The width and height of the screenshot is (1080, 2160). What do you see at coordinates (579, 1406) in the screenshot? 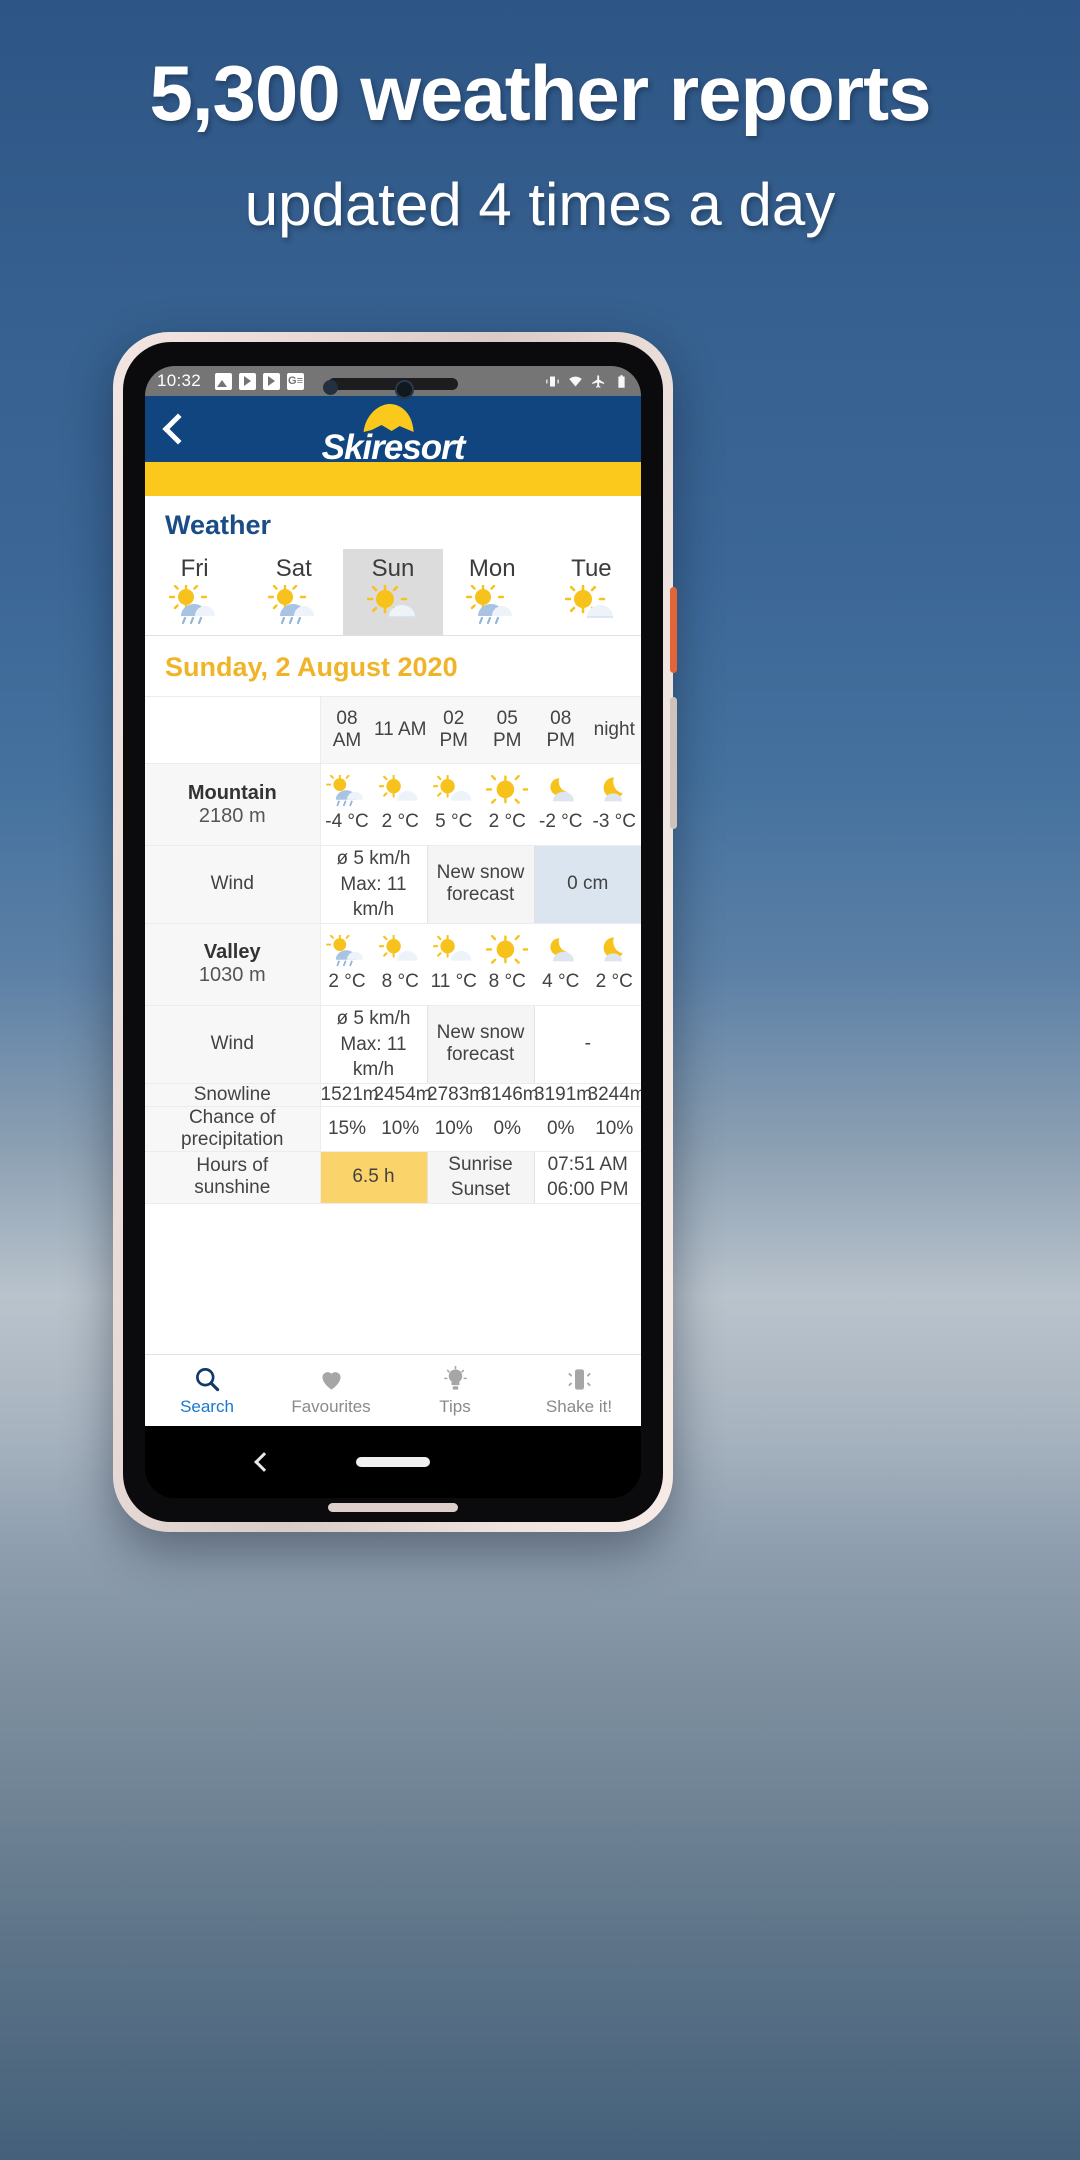
I see `nav-label: Shake it!` at bounding box center [579, 1406].